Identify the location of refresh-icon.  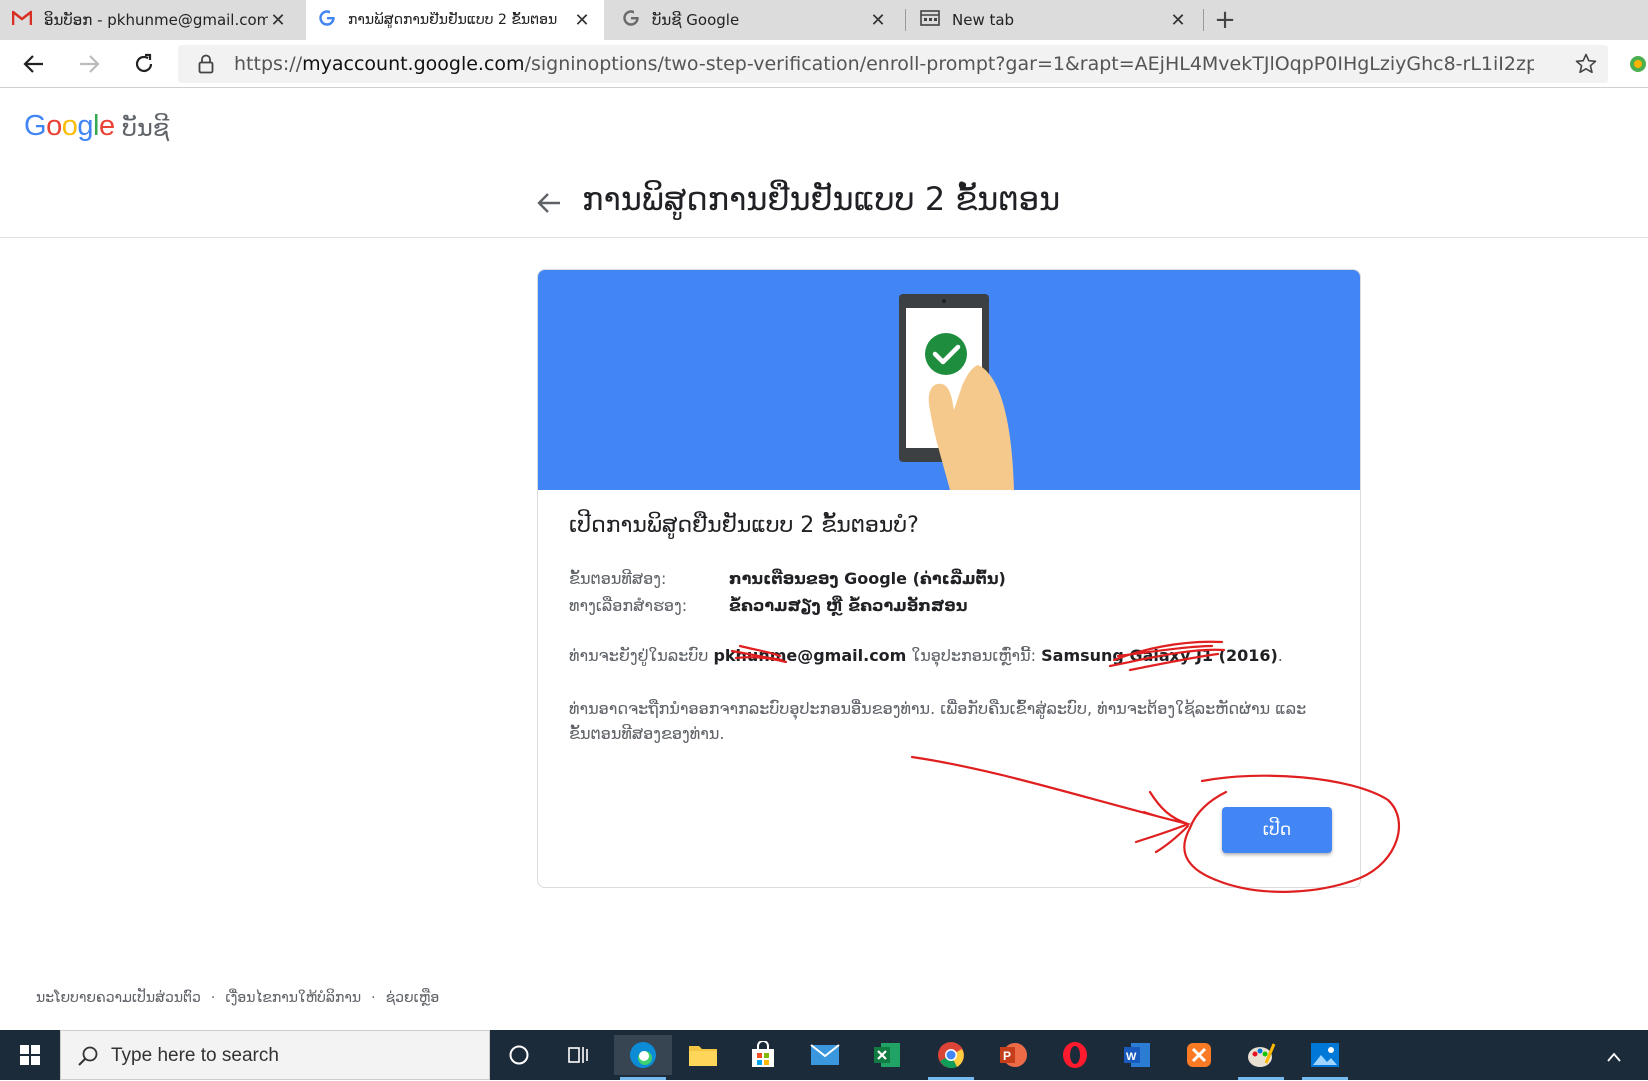
(144, 63).